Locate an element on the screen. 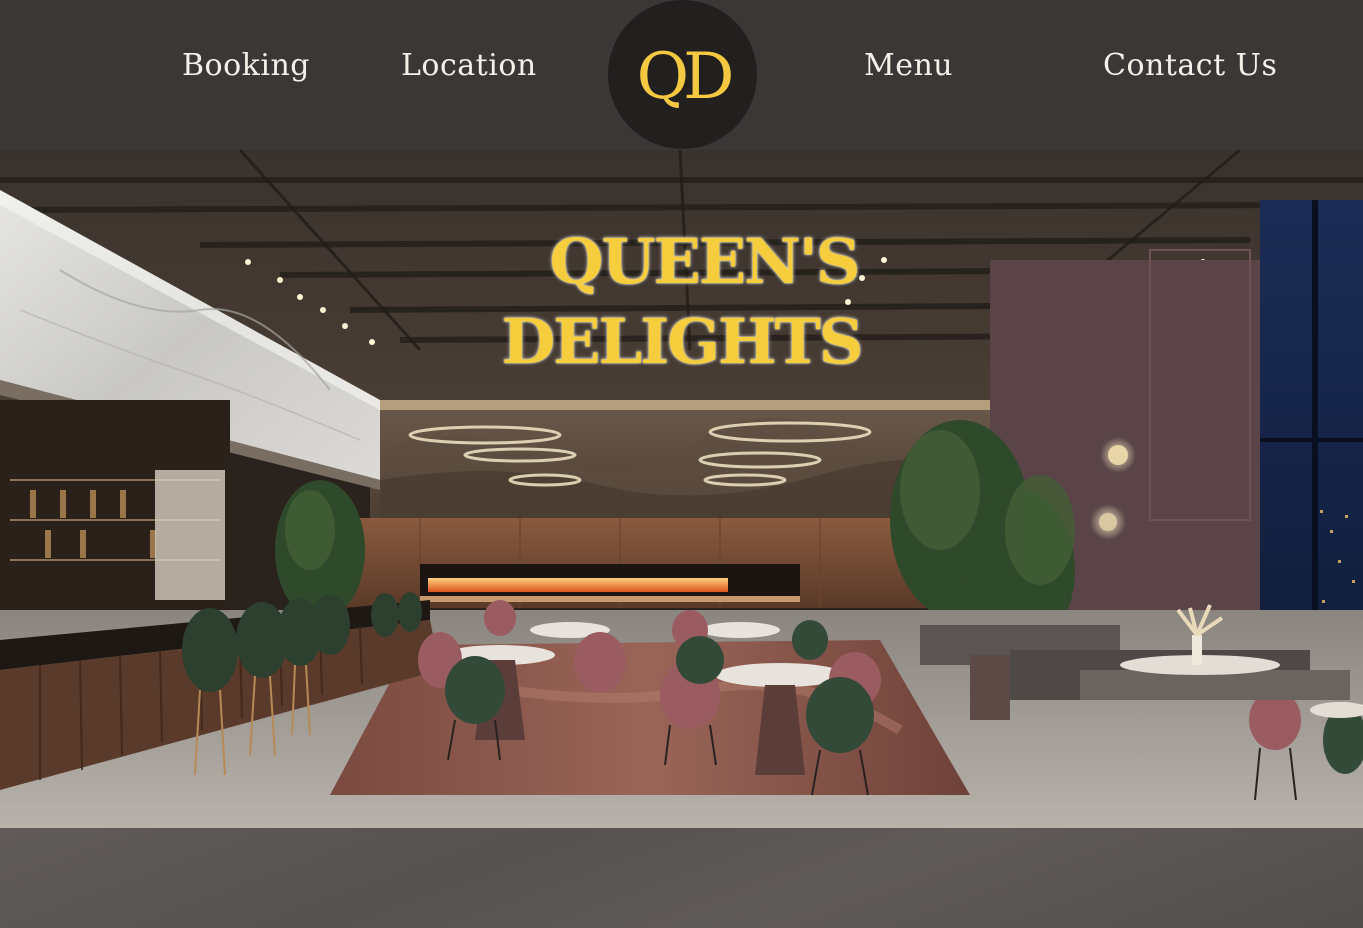 This screenshot has width=1363, height=928. nav-menu-link: Menu is located at coordinates (908, 66).